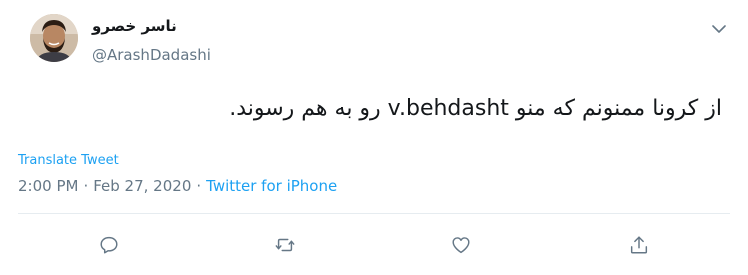 This screenshot has width=748, height=275. What do you see at coordinates (374, 246) in the screenshot?
I see `tweet-actions` at bounding box center [374, 246].